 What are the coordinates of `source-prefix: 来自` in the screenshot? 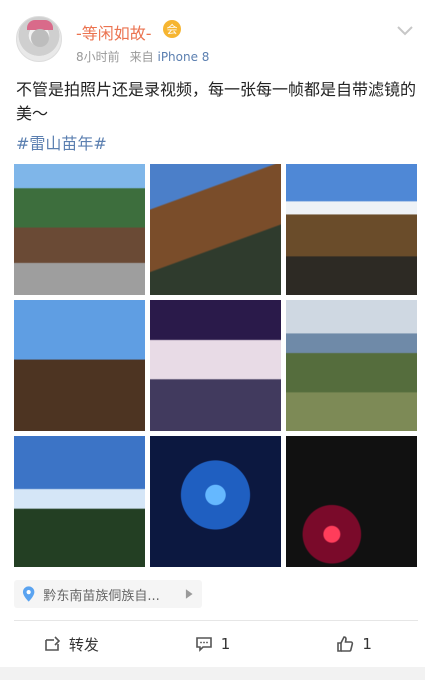 It's located at (141, 57).